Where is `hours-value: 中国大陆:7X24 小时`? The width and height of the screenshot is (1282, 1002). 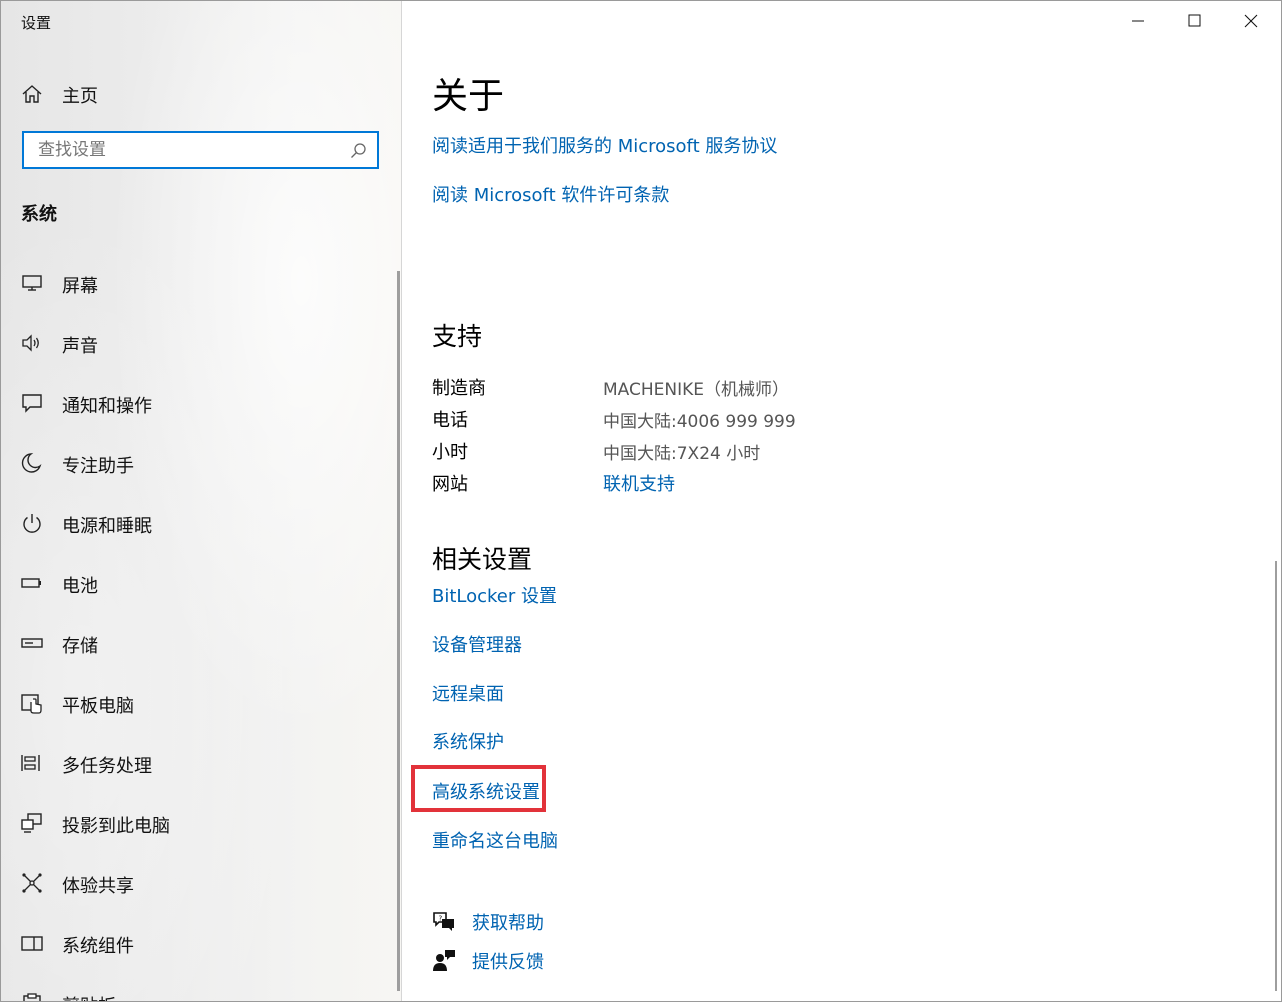
hours-value: 中国大陆:7X24 小时 is located at coordinates (682, 454).